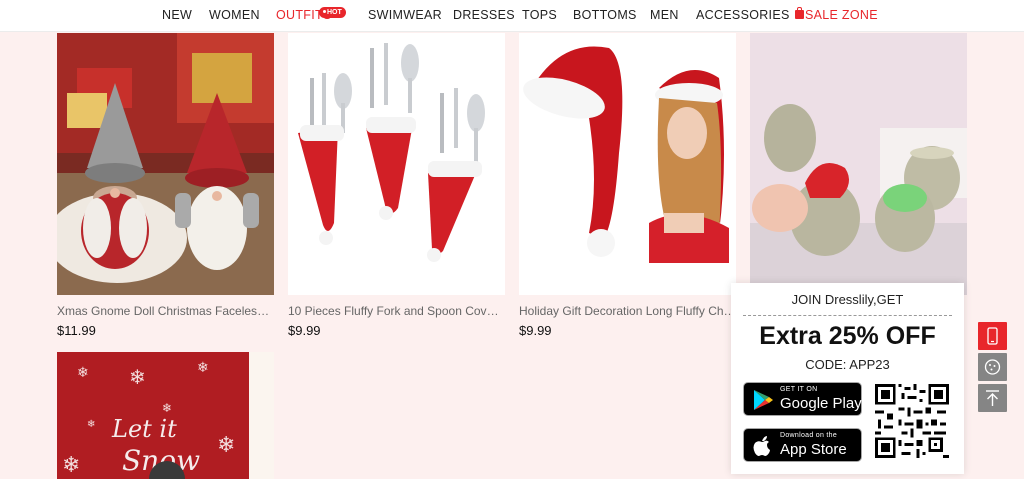 Image resolution: width=1024 pixels, height=479 pixels. Describe the element at coordinates (847, 299) in the screenshot. I see `promo-join-text: JOIN Dresslily,GET` at that location.